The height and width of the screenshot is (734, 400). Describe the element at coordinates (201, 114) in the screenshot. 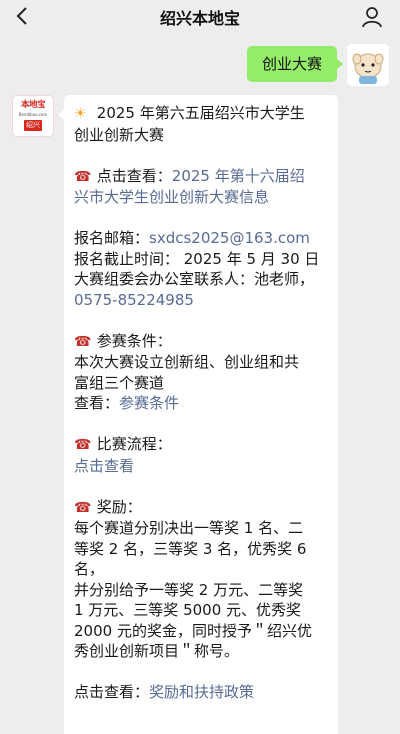

I see `message-title-line-1: ☀ 2025 年第六五届绍兴市大学生` at that location.